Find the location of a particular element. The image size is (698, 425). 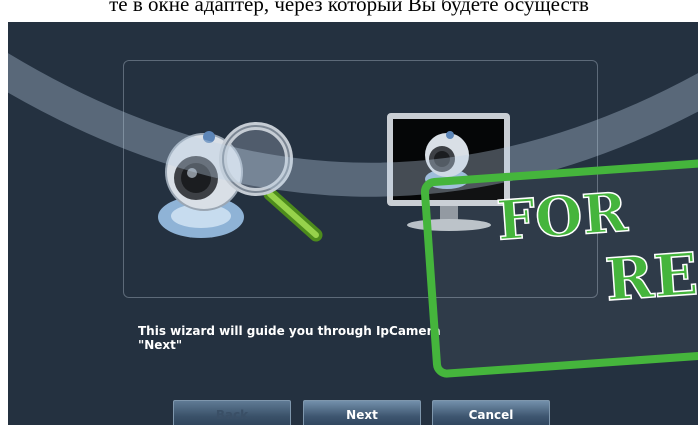

watermark-line1: FOR is located at coordinates (563, 216).